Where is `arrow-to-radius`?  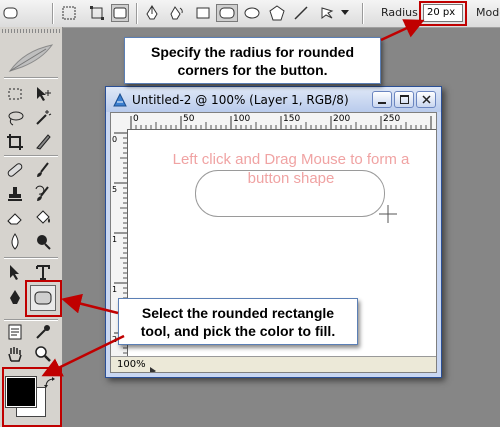 arrow-to-radius is located at coordinates (402, 30).